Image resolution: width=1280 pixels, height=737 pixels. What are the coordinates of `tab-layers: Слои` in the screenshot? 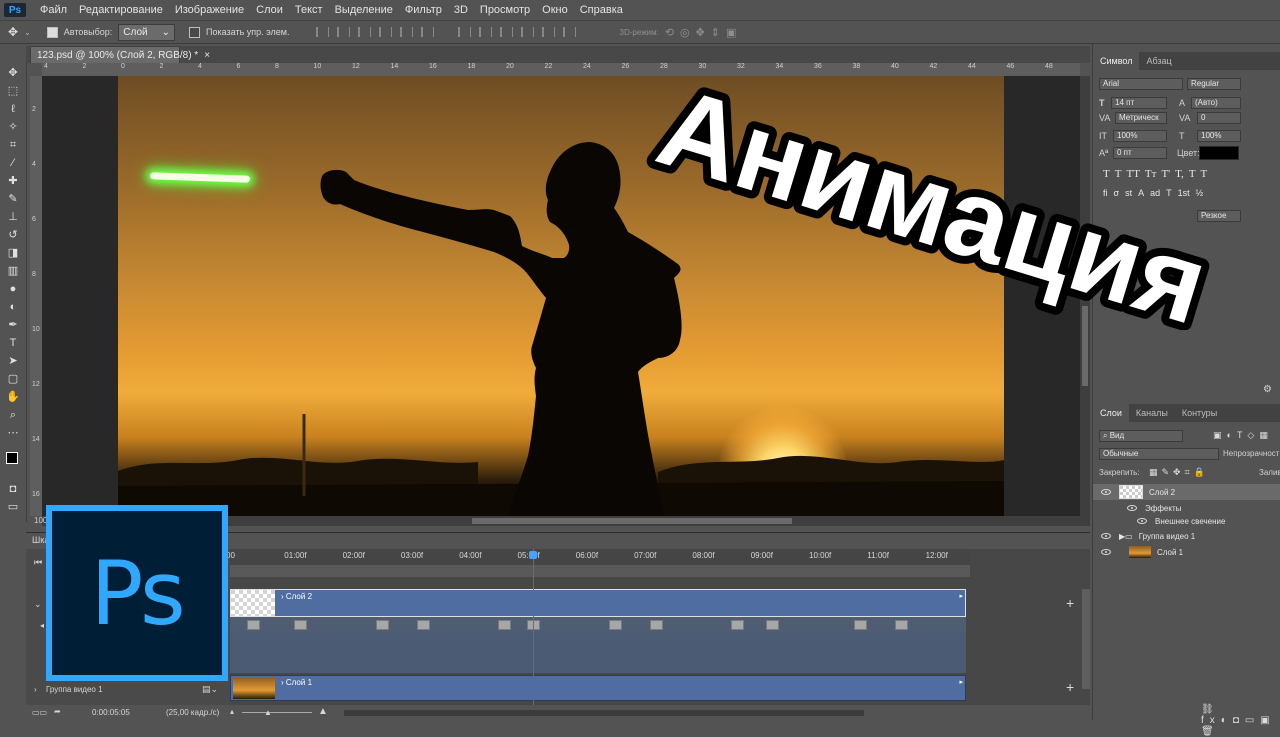 It's located at (1111, 413).